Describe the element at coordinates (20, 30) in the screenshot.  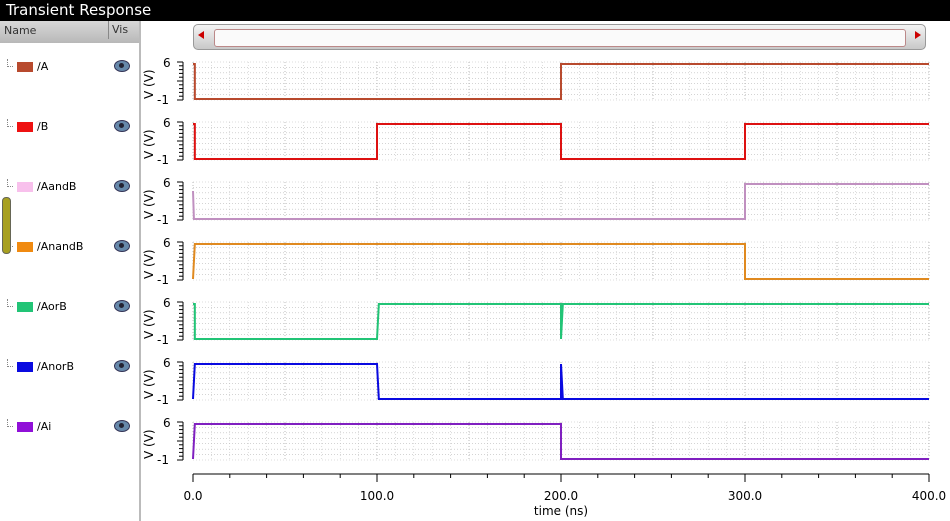
I see `name-column-header: Name` at that location.